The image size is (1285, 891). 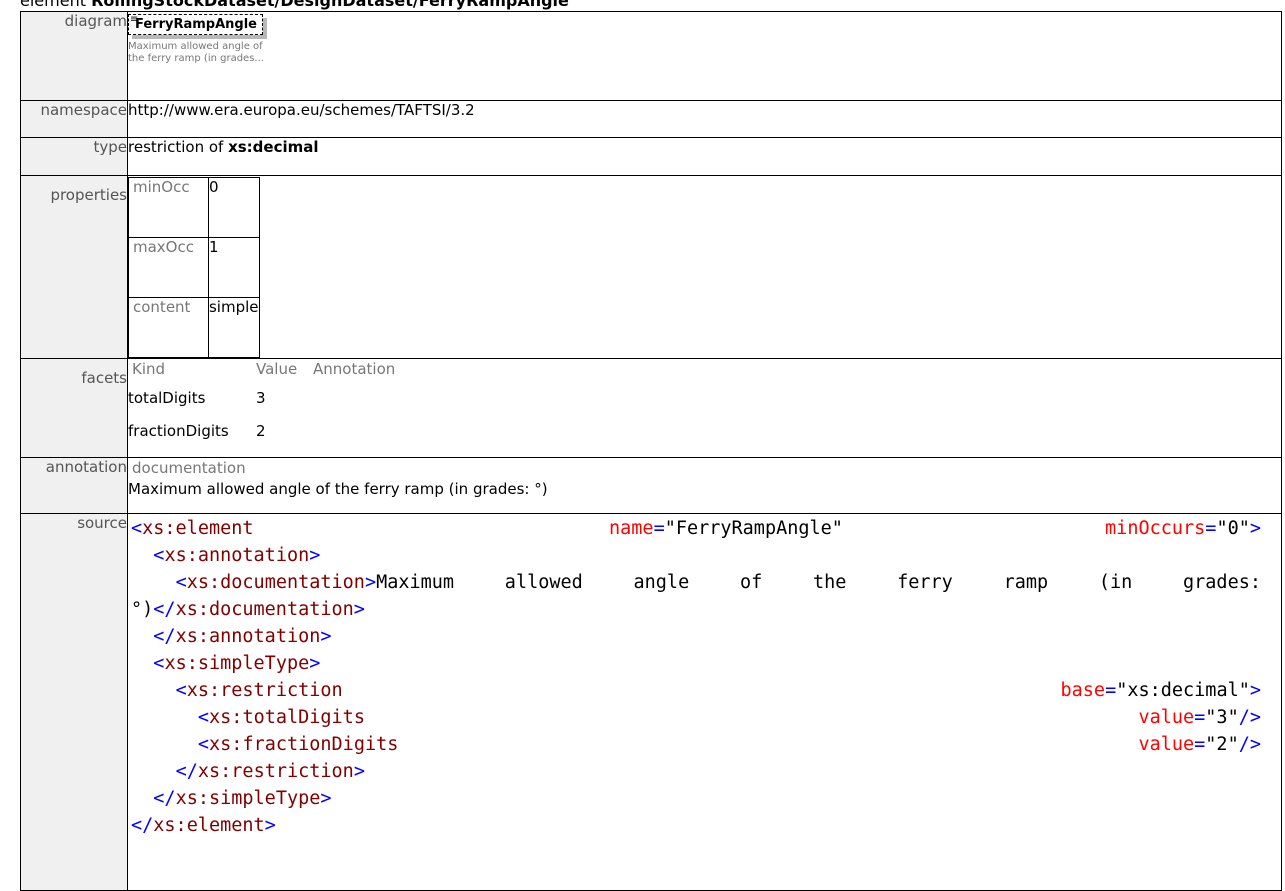 I want to click on code-line: </xs:restriction>, so click(x=270, y=771).